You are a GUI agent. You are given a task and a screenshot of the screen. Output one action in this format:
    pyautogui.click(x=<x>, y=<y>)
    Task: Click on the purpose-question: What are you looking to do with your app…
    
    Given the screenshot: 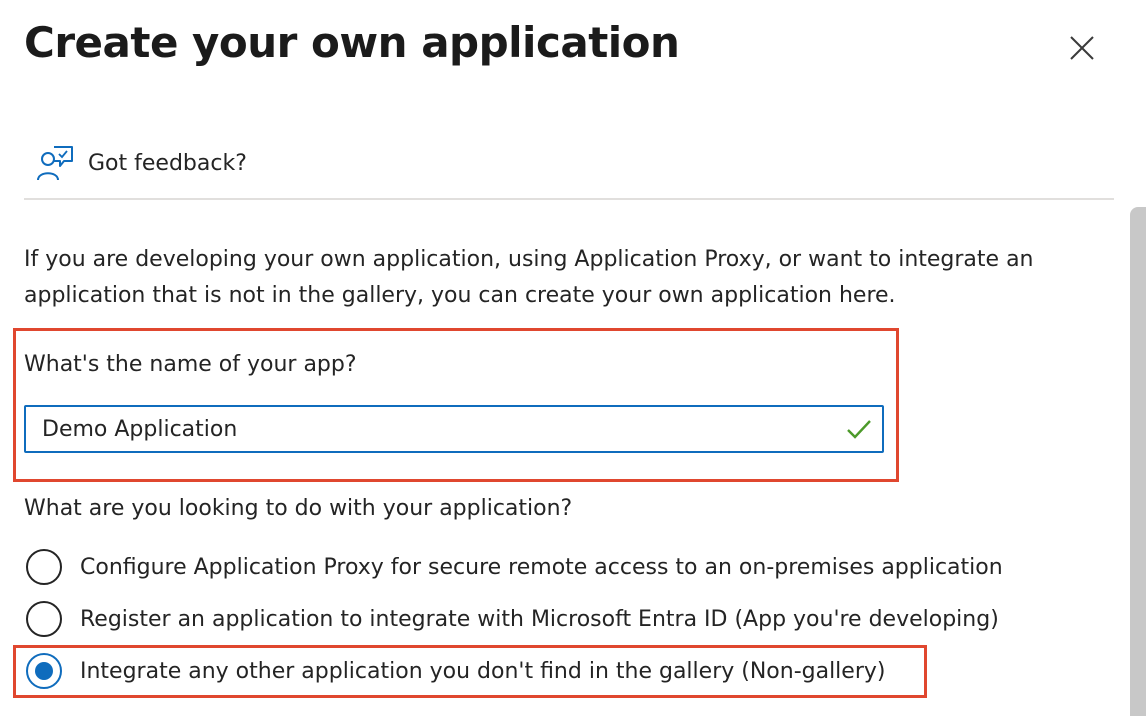 What is the action you would take?
    pyautogui.click(x=298, y=508)
    